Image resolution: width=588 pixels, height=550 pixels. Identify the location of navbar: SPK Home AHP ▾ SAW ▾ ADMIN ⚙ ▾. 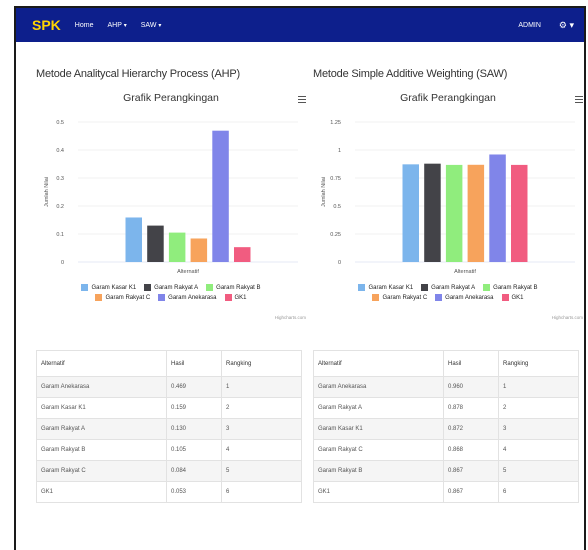
(300, 25).